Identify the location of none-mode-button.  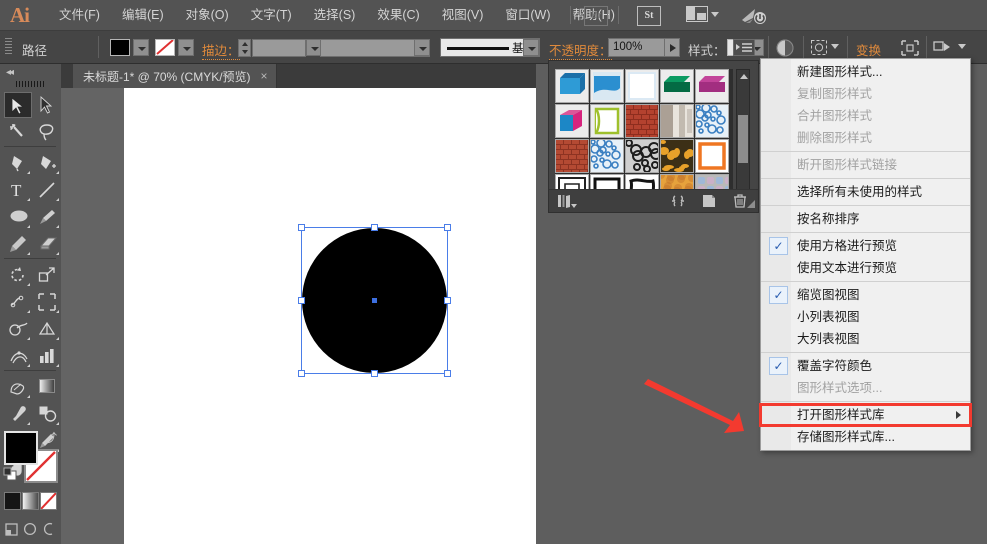
(48, 501).